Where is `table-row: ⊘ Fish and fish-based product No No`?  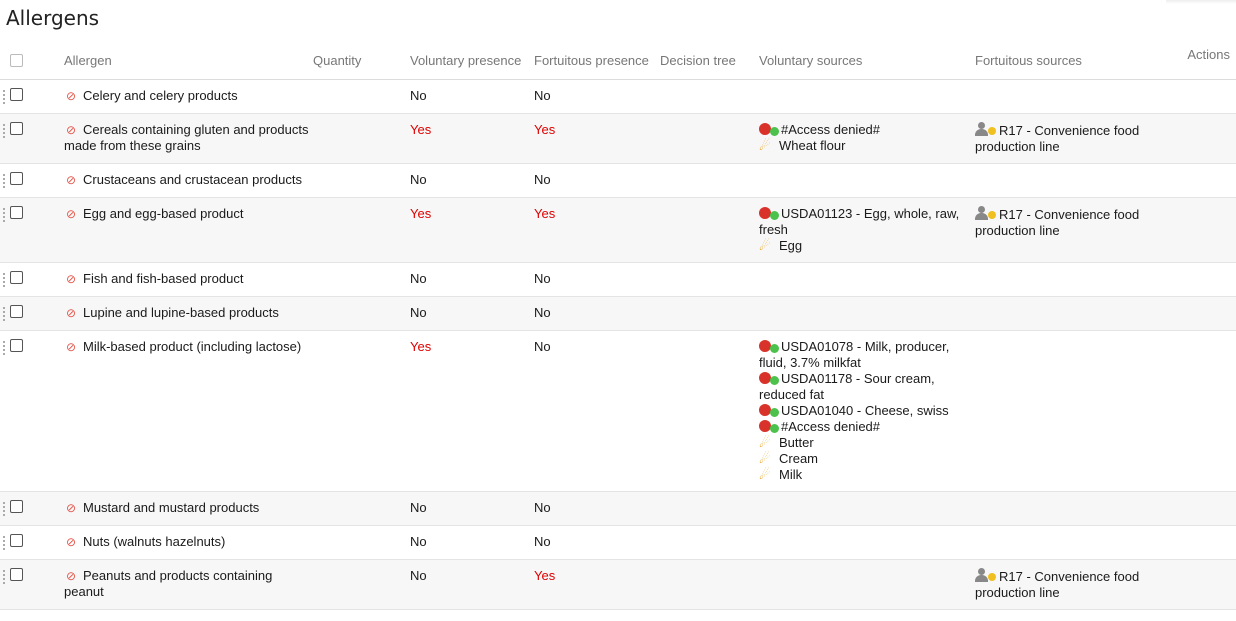
table-row: ⊘ Fish and fish-based product No No is located at coordinates (618, 279).